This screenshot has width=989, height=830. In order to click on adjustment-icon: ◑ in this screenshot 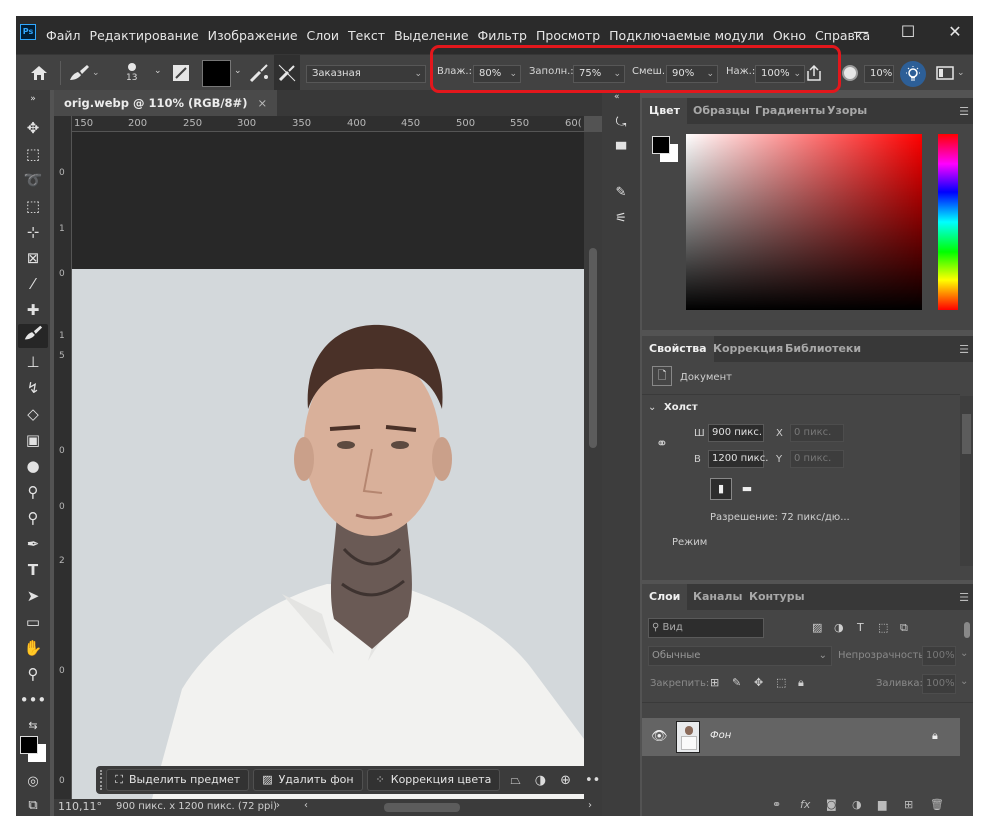, I will do `click(540, 780)`.